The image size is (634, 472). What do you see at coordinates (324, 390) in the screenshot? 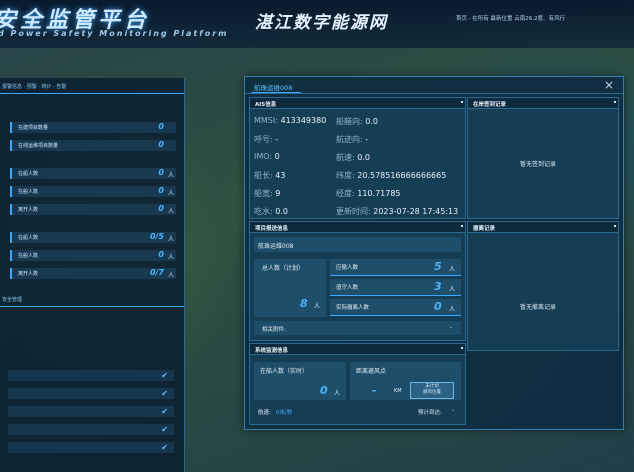
I see `onboard-people-value: 0` at bounding box center [324, 390].